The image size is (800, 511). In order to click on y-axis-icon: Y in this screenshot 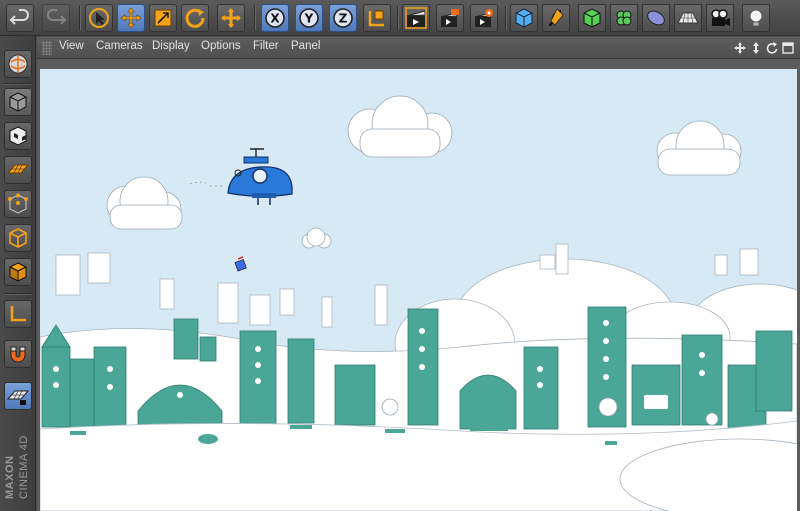, I will do `click(309, 18)`.